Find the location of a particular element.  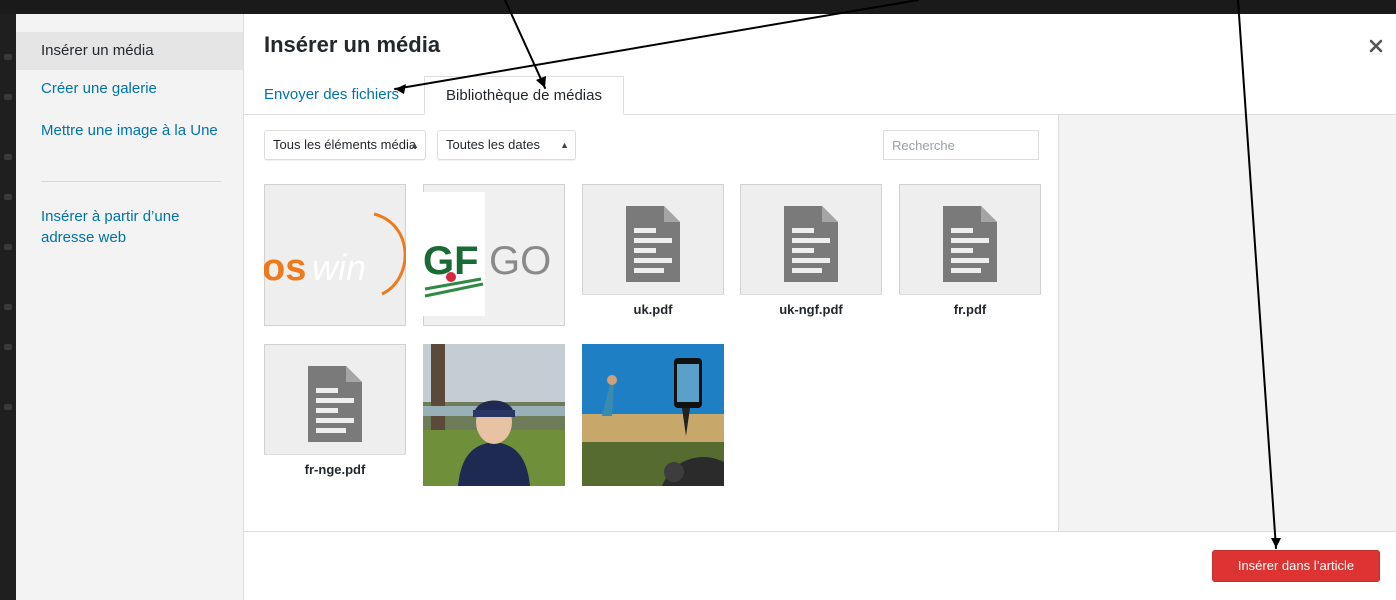

media-filename: fr-nge.pdf is located at coordinates (335, 470).